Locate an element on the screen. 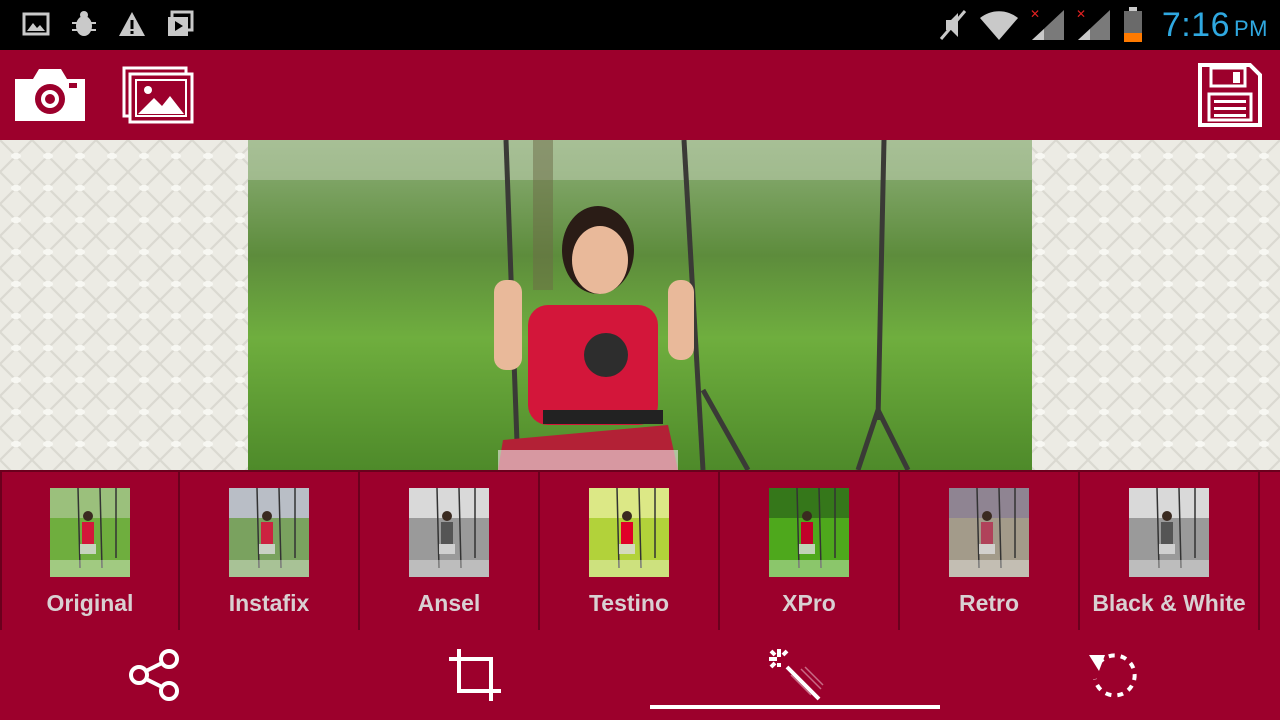  image-notification-icon is located at coordinates (36, 24).